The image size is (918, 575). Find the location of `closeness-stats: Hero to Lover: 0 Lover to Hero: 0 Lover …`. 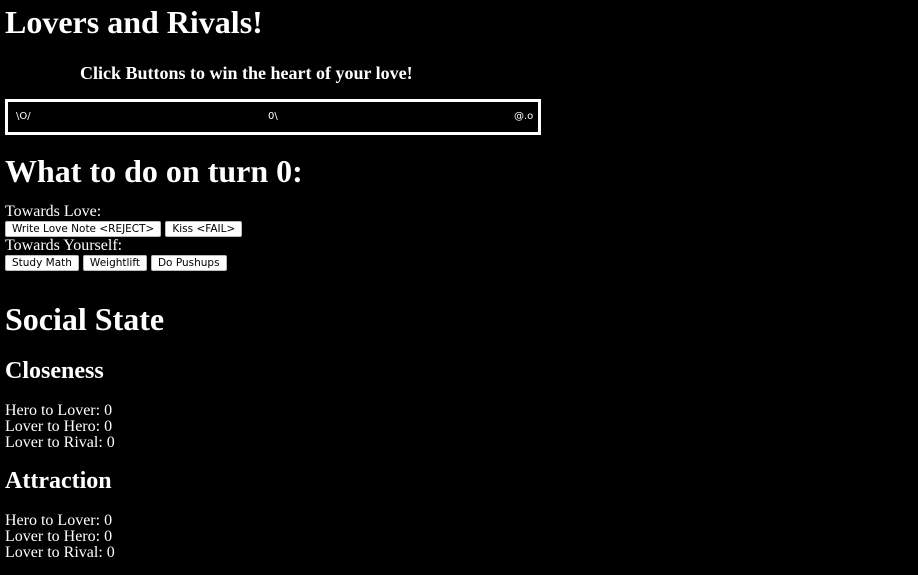

closeness-stats: Hero to Lover: 0 Lover to Hero: 0 Lover … is located at coordinates (459, 427).